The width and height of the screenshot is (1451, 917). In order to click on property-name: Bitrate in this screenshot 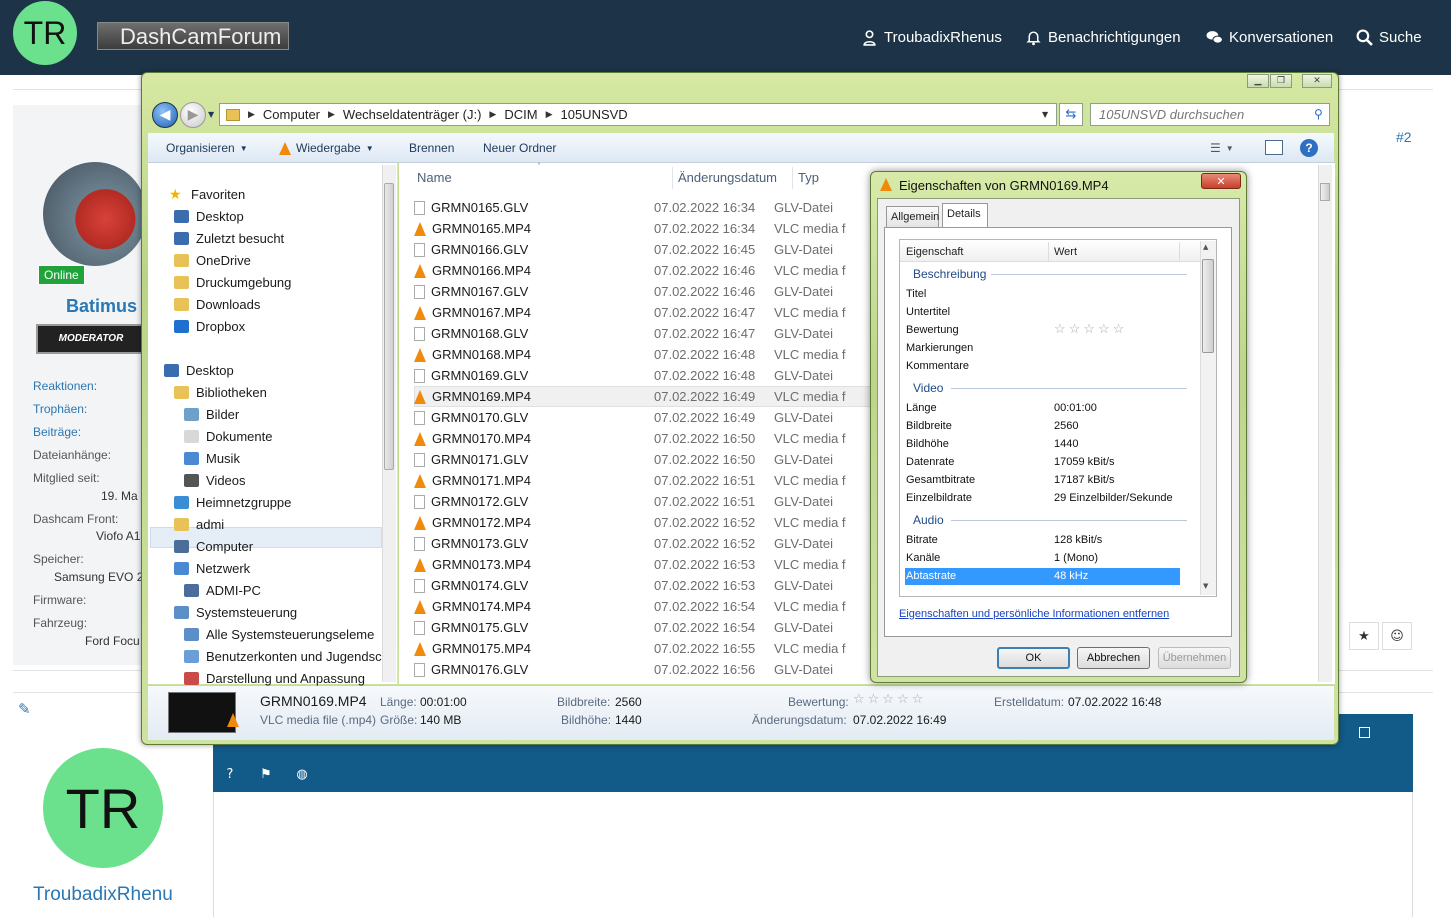, I will do `click(922, 540)`.